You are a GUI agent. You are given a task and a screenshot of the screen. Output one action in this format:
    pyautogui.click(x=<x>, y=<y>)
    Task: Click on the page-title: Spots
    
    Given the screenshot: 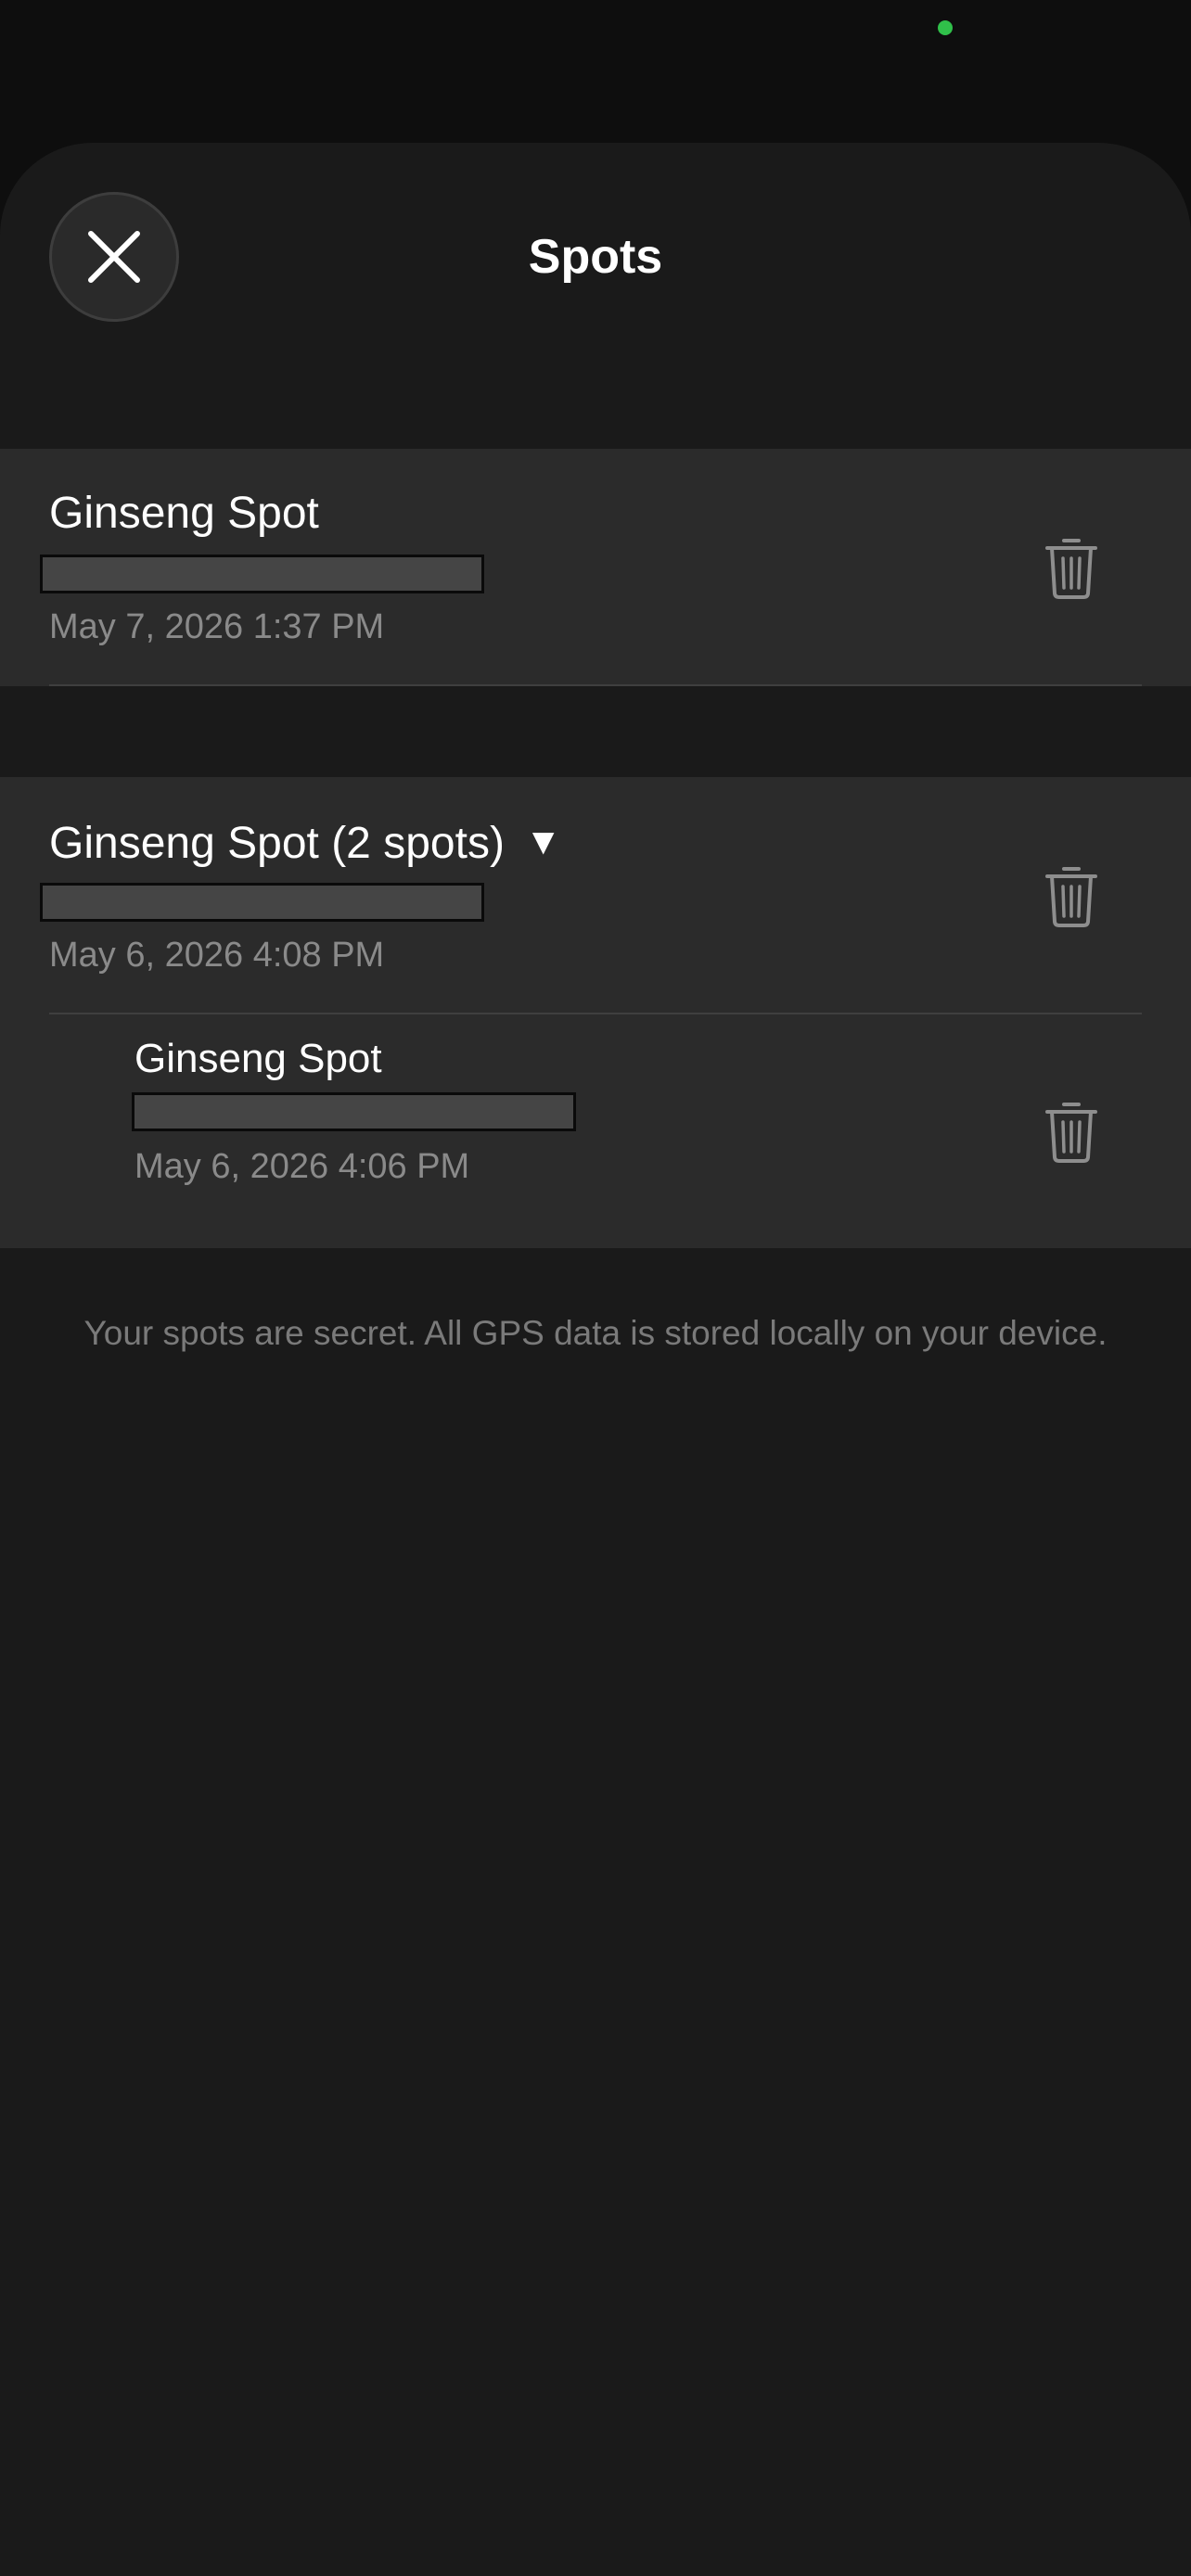 What is the action you would take?
    pyautogui.click(x=595, y=257)
    